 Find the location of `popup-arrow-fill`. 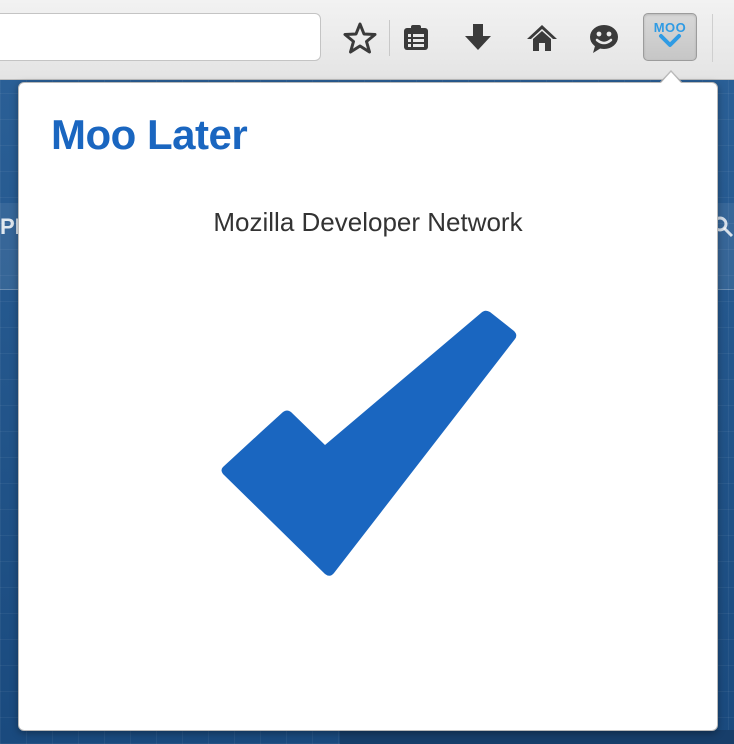

popup-arrow-fill is located at coordinates (671, 78).